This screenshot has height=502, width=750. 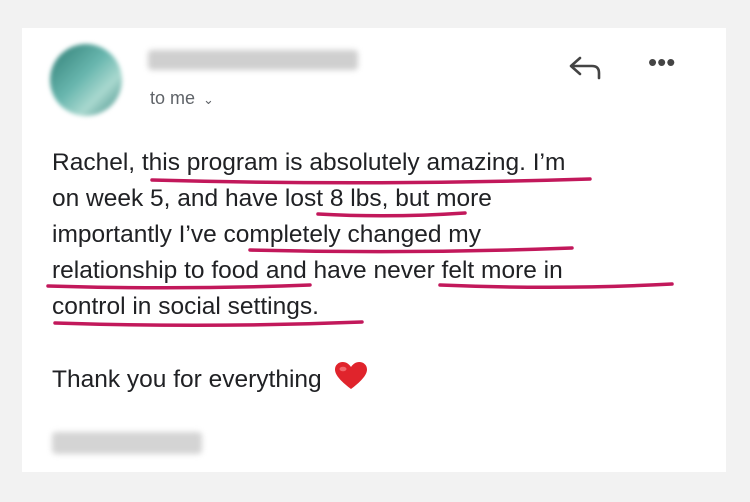 What do you see at coordinates (266, 234) in the screenshot?
I see `body-line: importantly I’ve completely changed my` at bounding box center [266, 234].